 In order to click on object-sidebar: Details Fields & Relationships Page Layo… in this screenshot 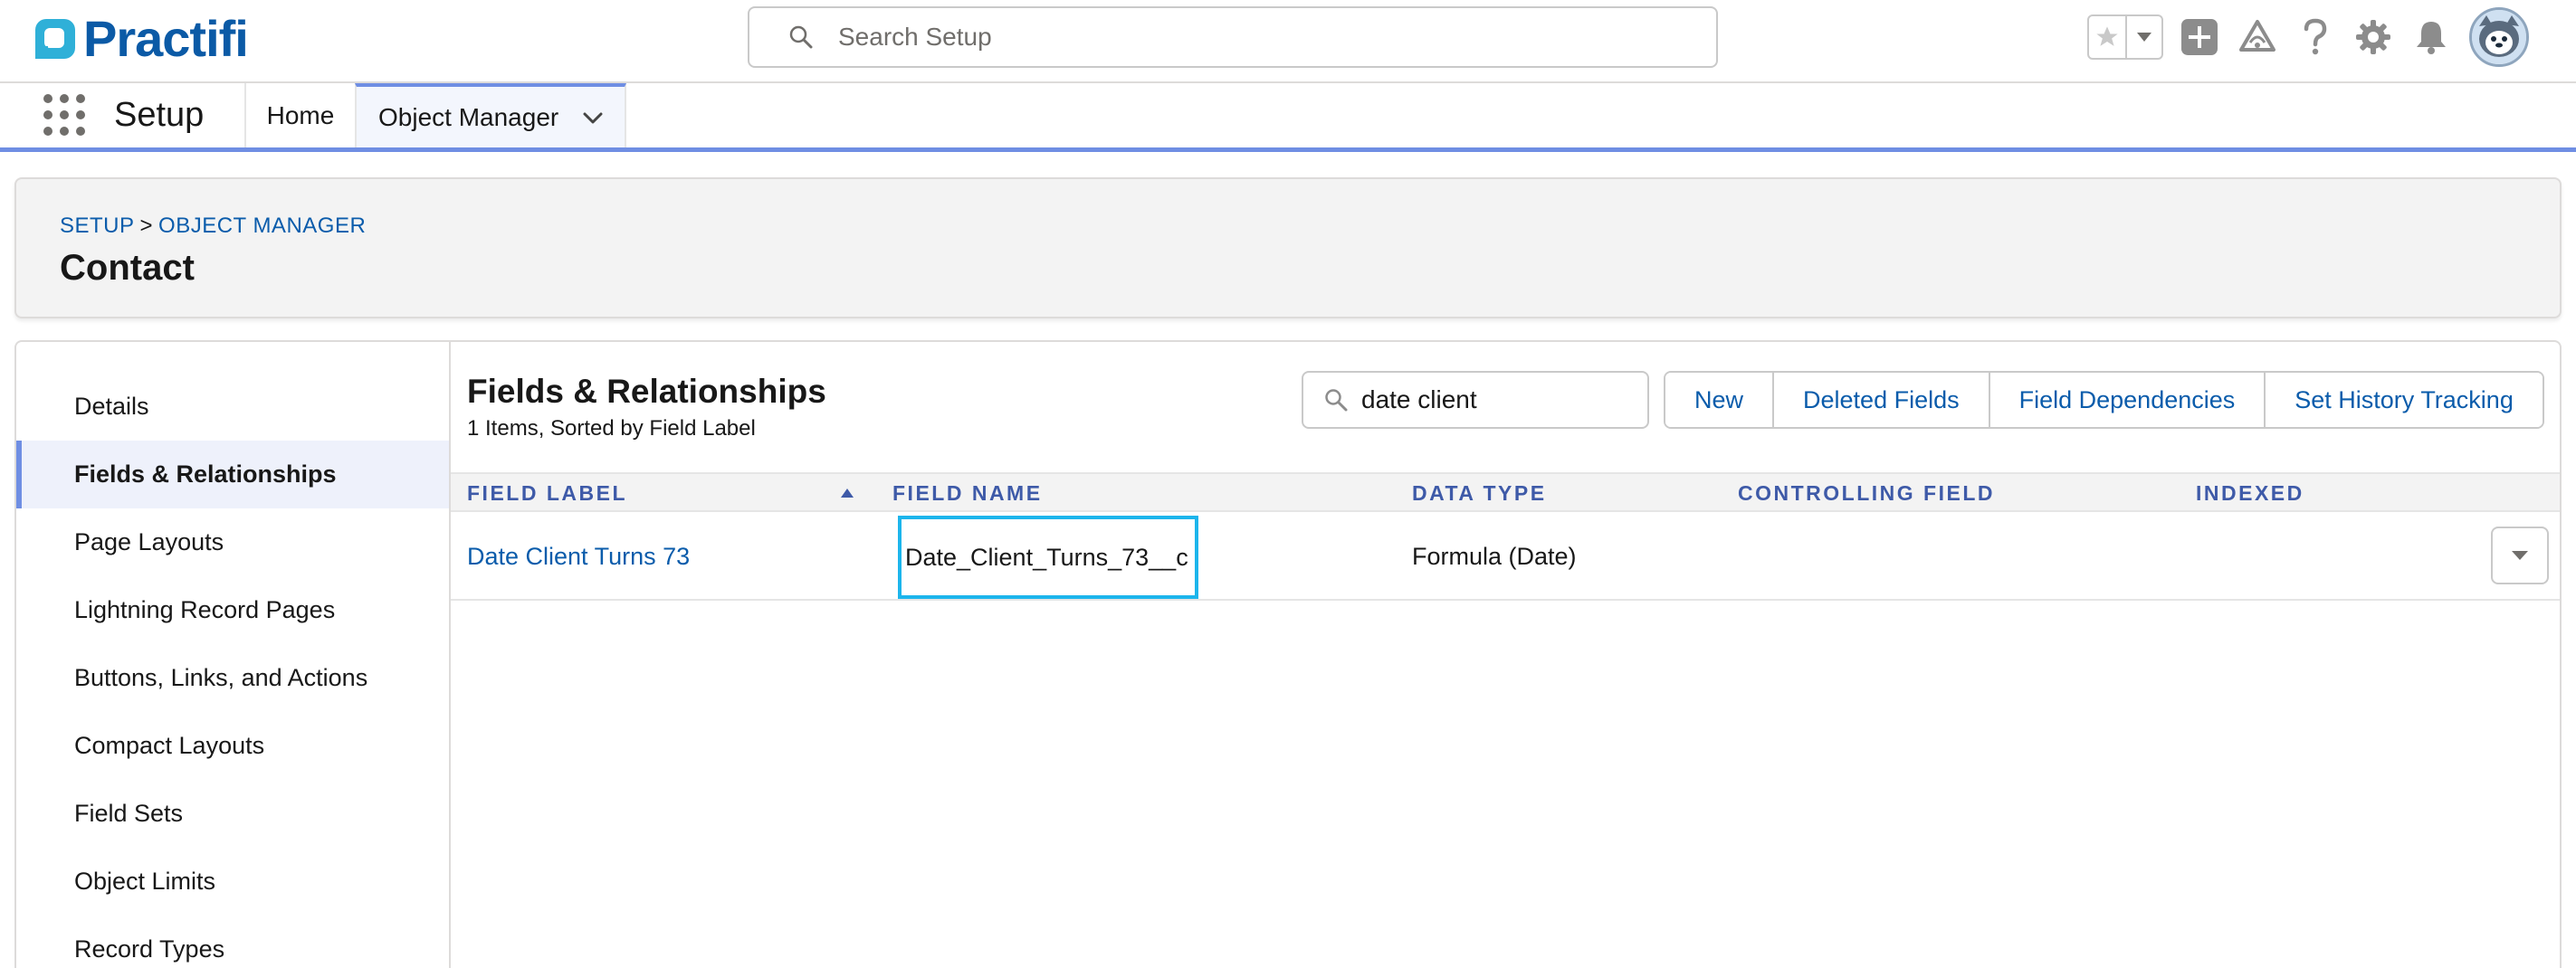, I will do `click(233, 655)`.